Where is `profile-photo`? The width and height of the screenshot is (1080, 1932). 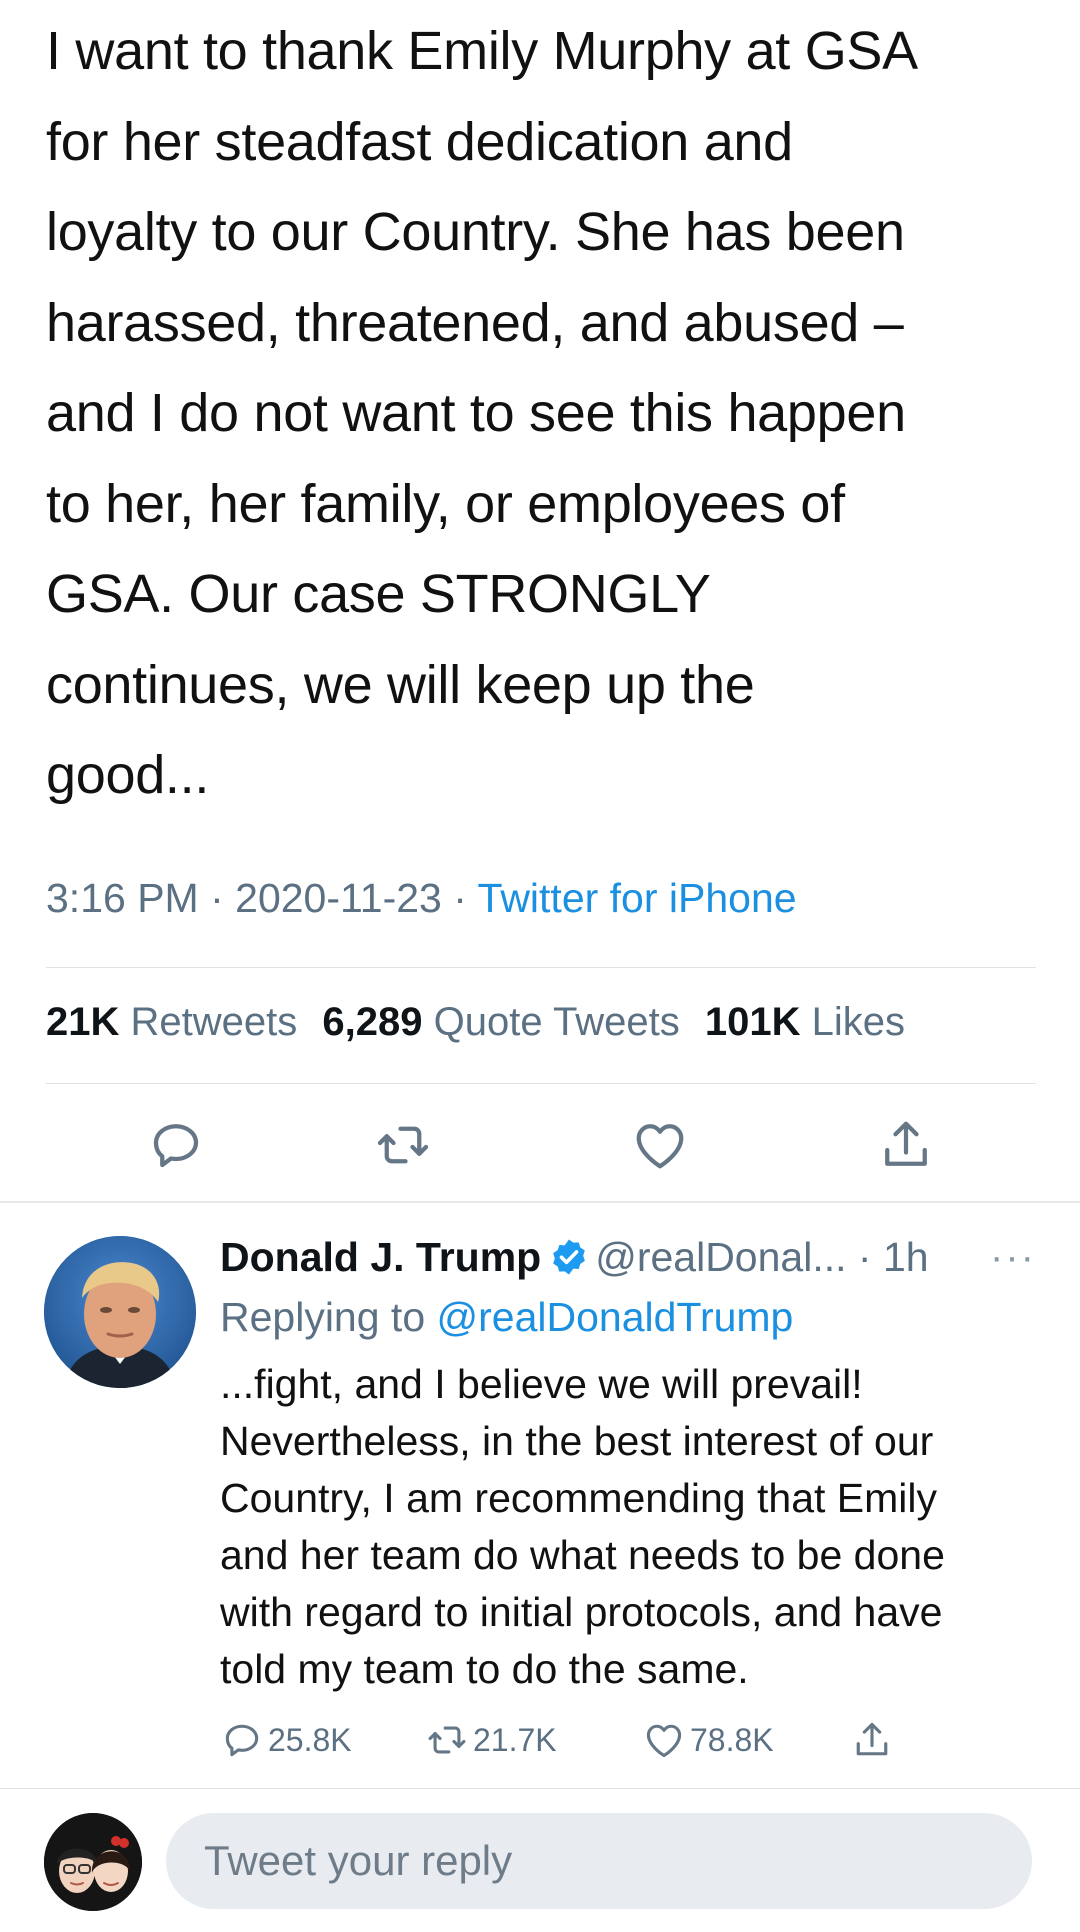 profile-photo is located at coordinates (120, 1312).